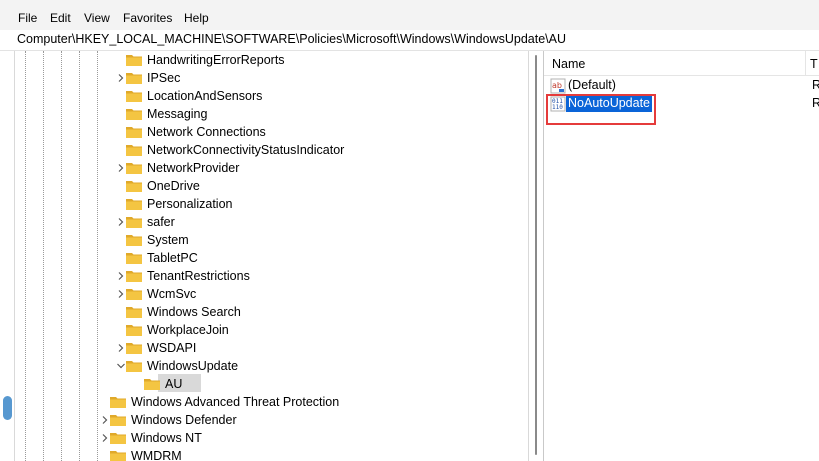 Image resolution: width=819 pixels, height=461 pixels. What do you see at coordinates (156, 455) in the screenshot?
I see `tree-item-label: WMDRM` at bounding box center [156, 455].